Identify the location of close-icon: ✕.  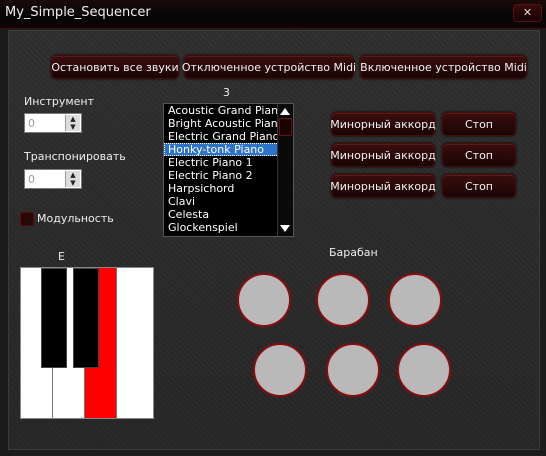
(527, 12).